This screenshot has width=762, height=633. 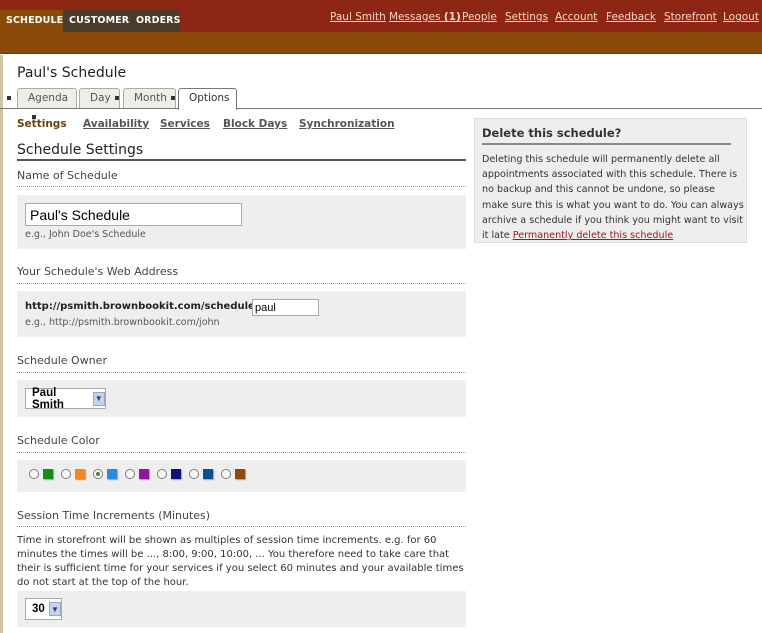 I want to click on user-link: Paul Smith, so click(x=358, y=17).